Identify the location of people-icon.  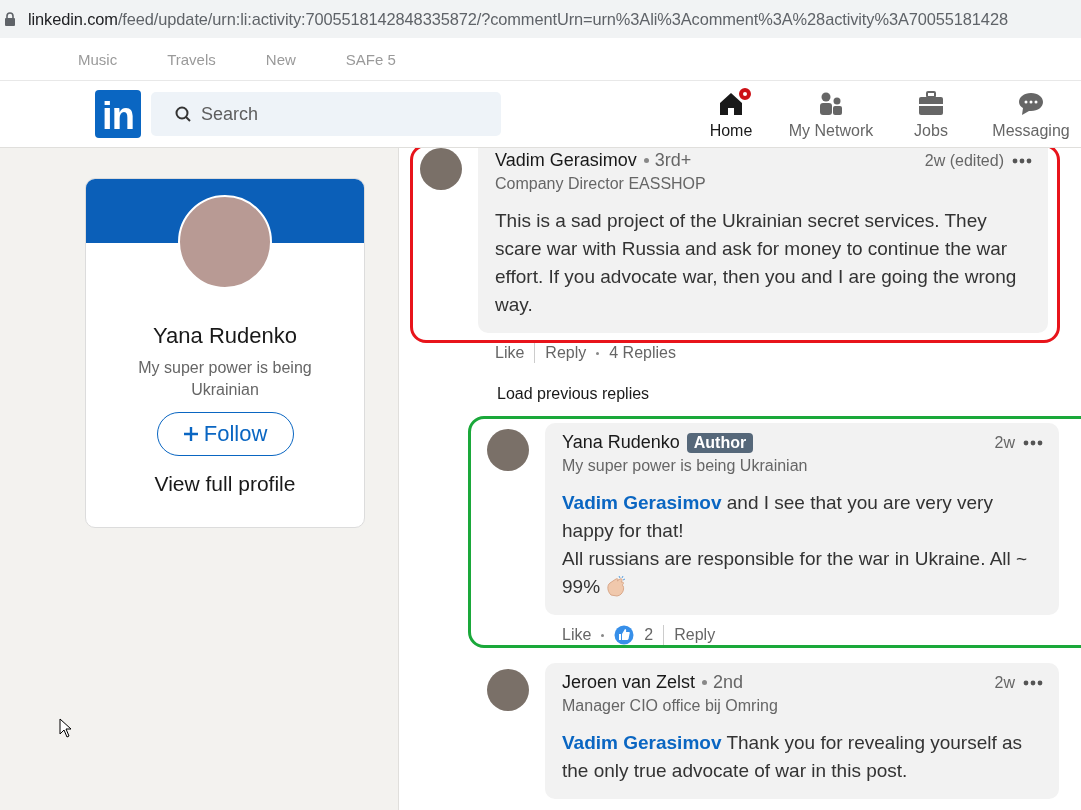
(831, 104).